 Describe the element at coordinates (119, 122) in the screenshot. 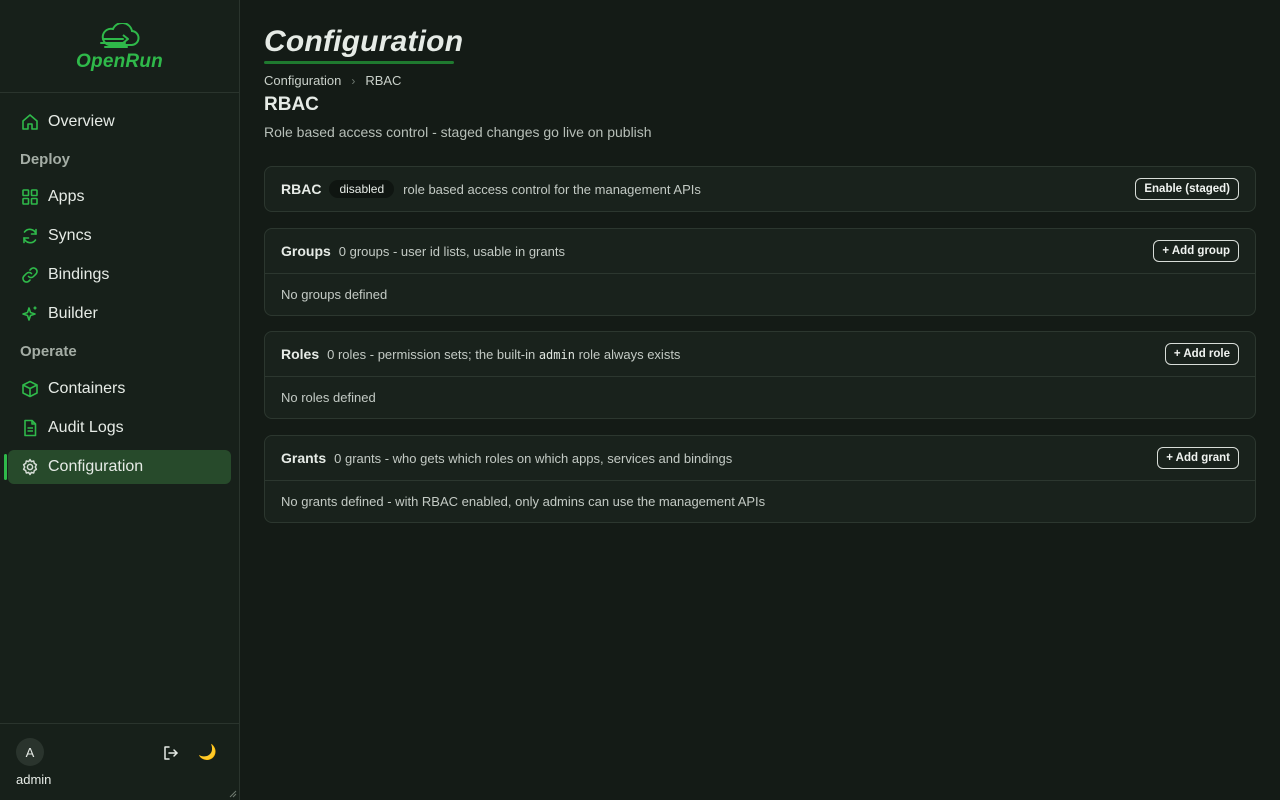

I see `sidebar-item-overview: Overview` at that location.